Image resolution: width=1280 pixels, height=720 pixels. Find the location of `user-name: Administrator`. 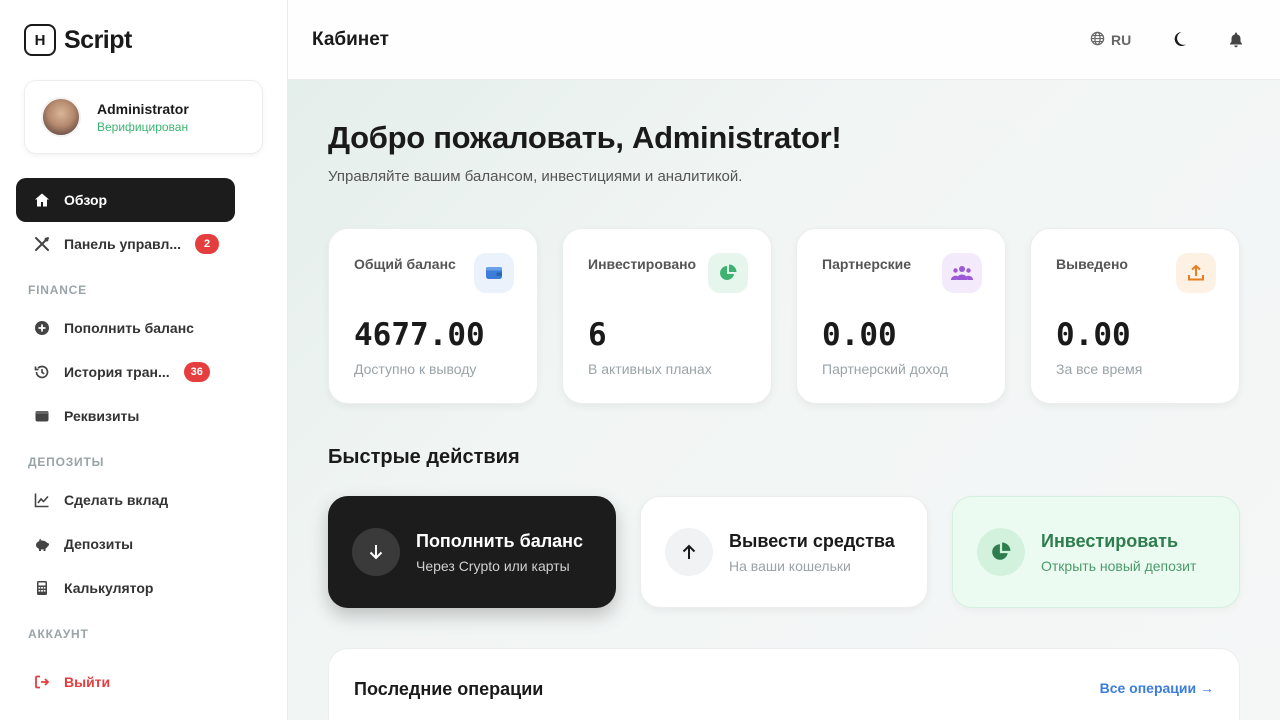

user-name: Administrator is located at coordinates (143, 108).